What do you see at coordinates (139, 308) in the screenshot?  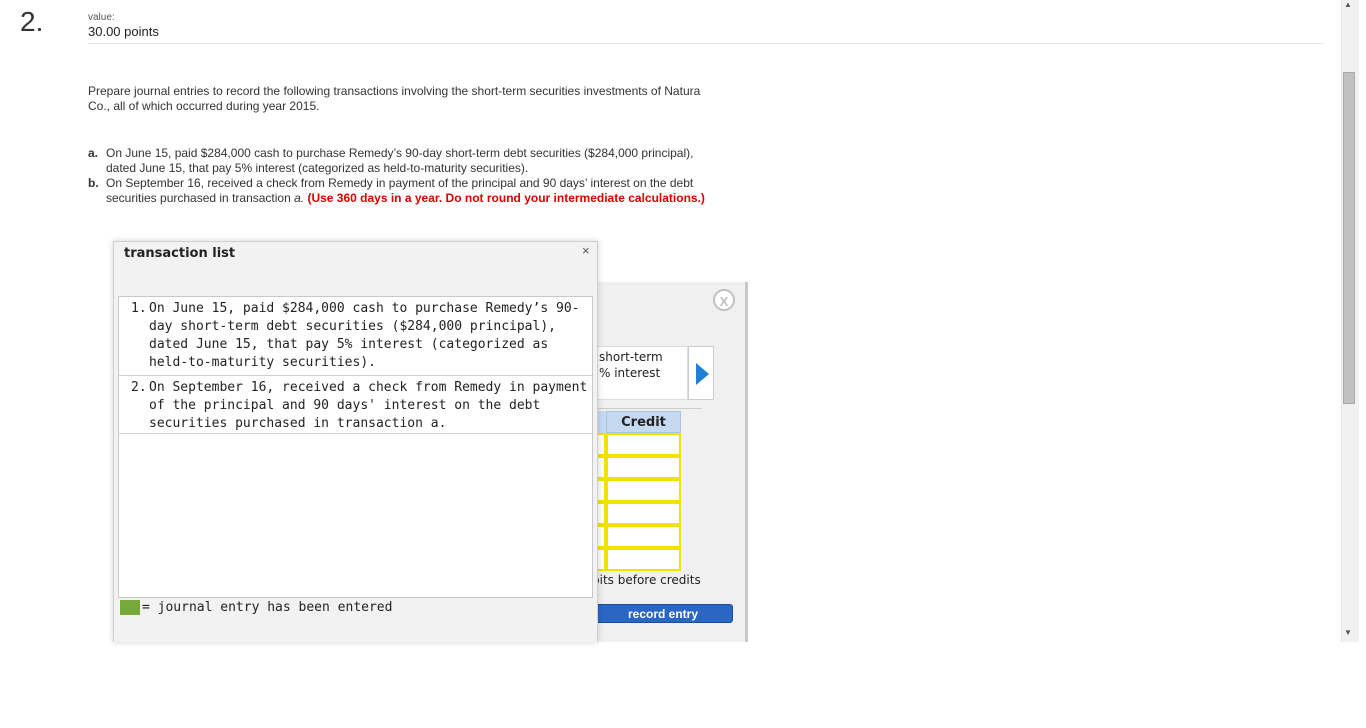 I see `row-number: 1.` at bounding box center [139, 308].